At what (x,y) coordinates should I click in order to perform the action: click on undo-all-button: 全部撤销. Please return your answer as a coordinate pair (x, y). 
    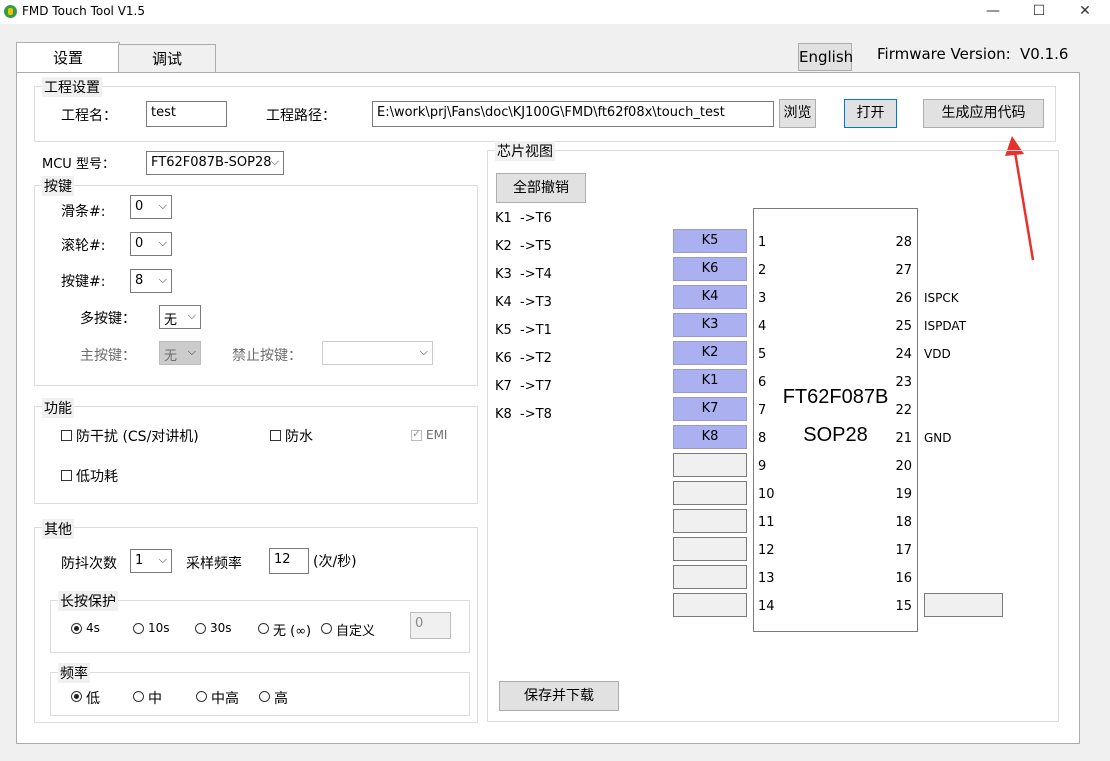
    Looking at the image, I should click on (541, 188).